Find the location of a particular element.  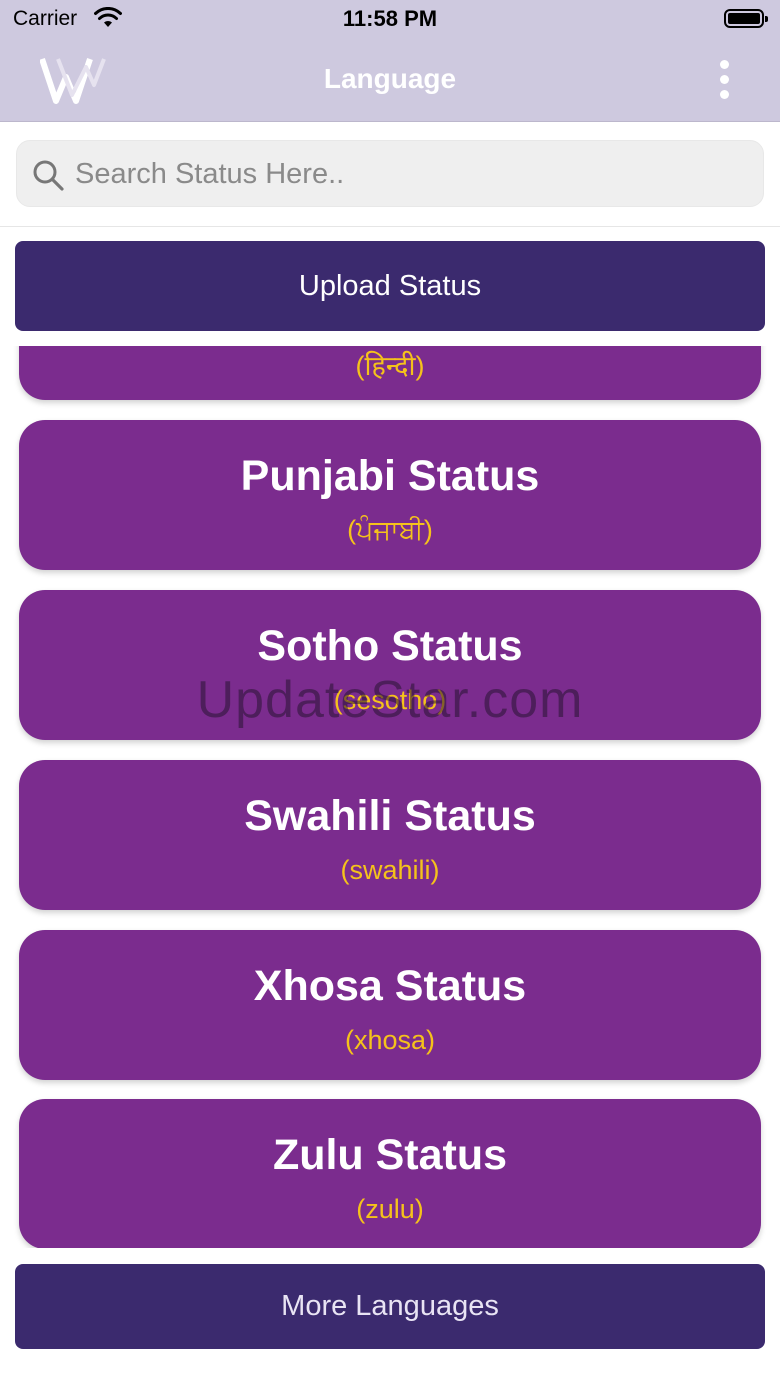

card-title: Xhosa Status is located at coordinates (390, 986).